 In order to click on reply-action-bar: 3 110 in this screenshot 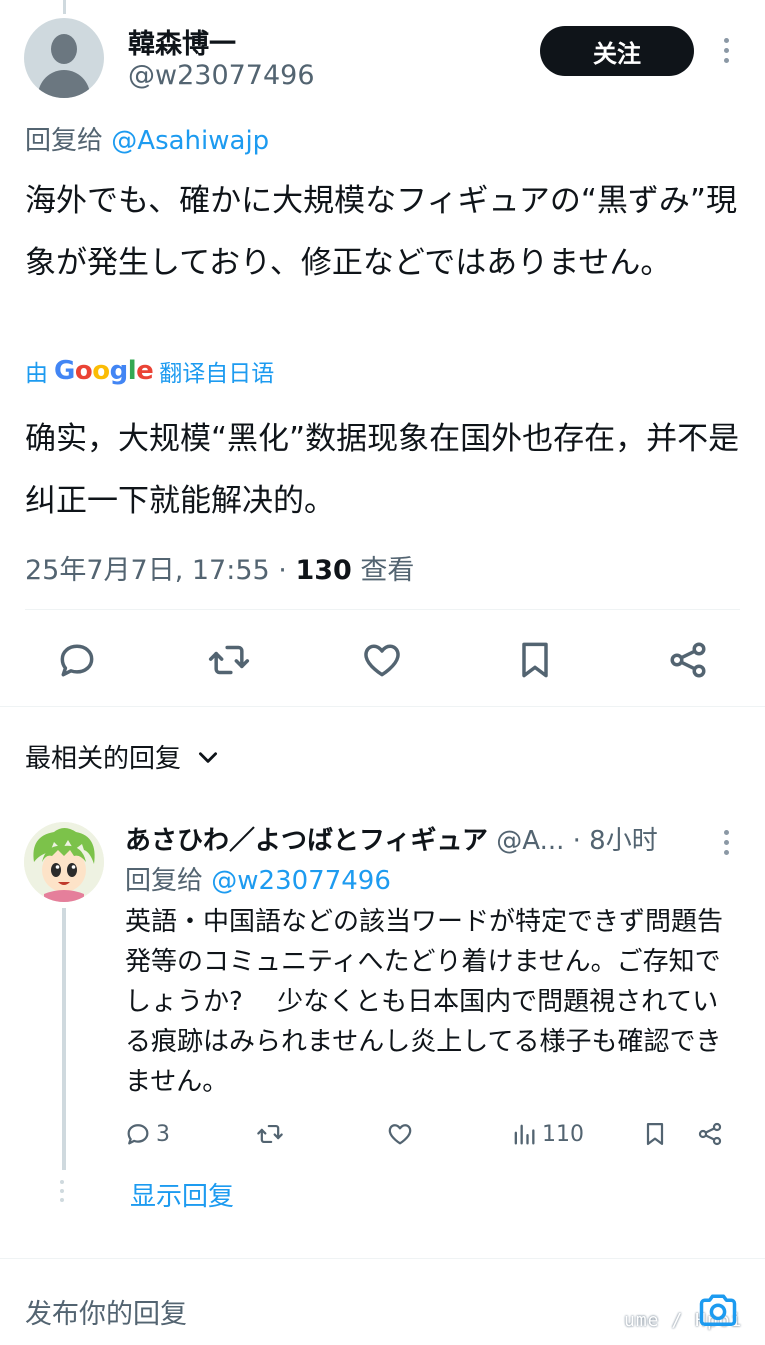, I will do `click(382, 1134)`.